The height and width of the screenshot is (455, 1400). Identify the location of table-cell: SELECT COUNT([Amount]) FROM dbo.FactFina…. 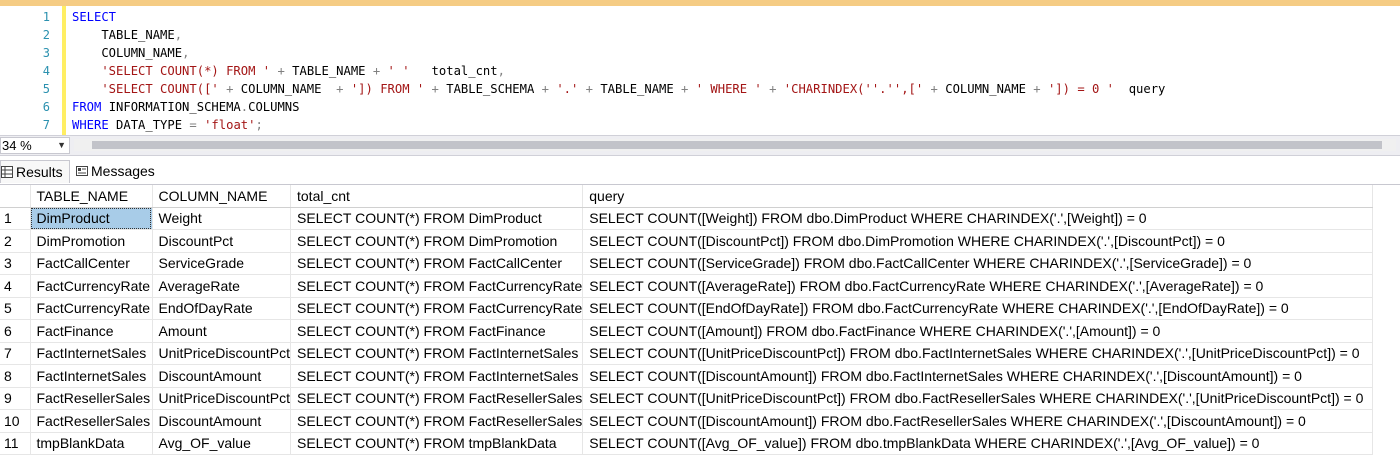
(978, 331).